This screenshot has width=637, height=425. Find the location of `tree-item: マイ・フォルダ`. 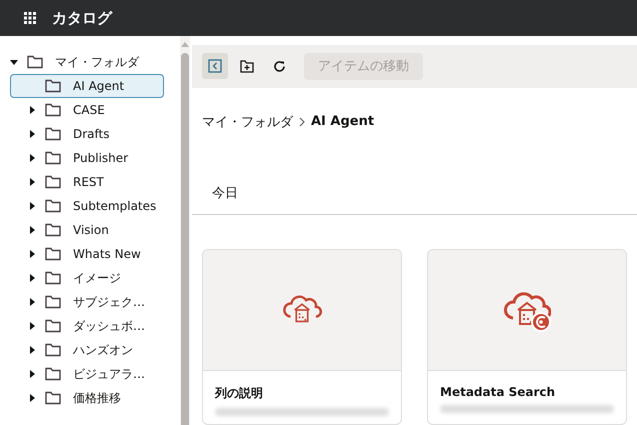

tree-item: マイ・フォルダ is located at coordinates (82, 62).